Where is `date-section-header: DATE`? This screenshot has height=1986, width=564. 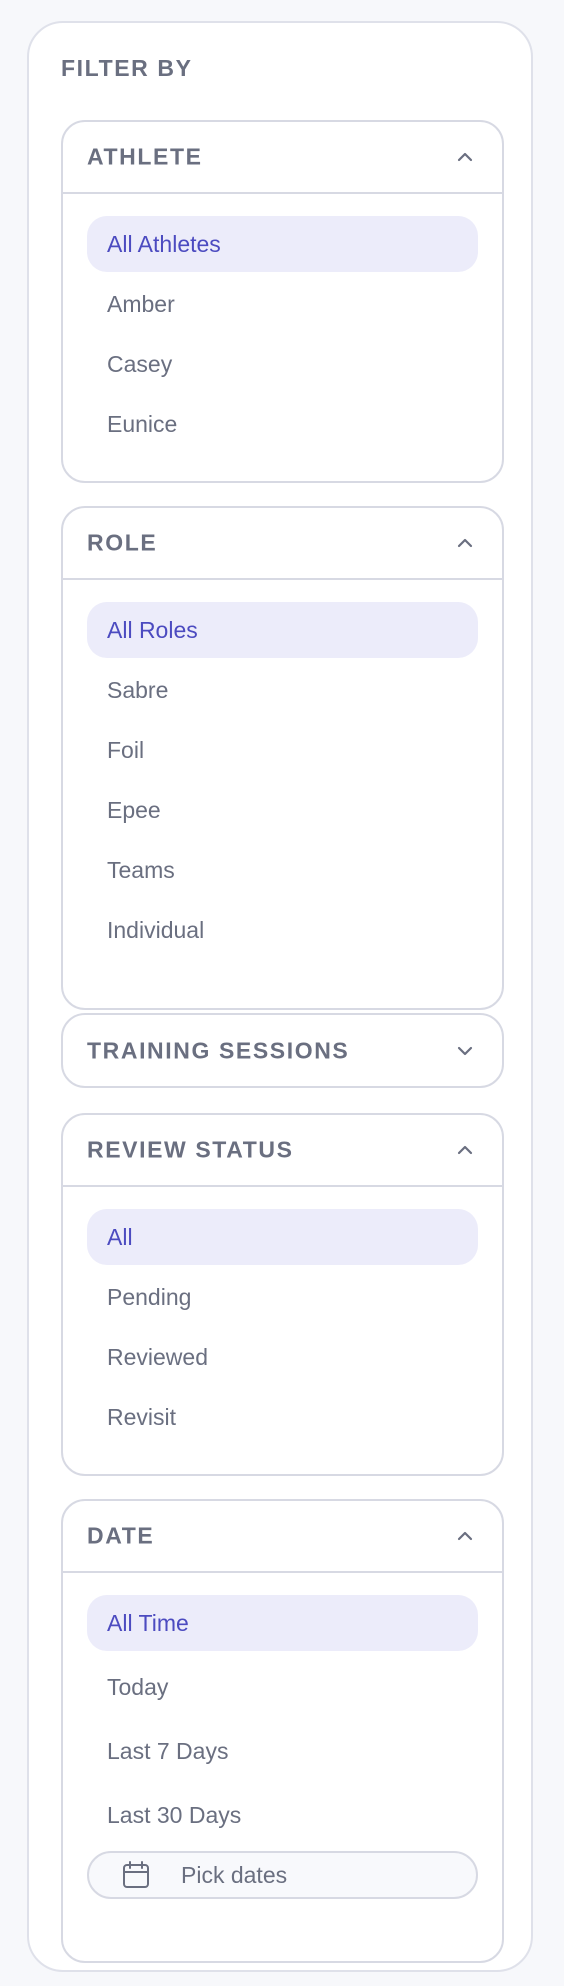
date-section-header: DATE is located at coordinates (282, 1537).